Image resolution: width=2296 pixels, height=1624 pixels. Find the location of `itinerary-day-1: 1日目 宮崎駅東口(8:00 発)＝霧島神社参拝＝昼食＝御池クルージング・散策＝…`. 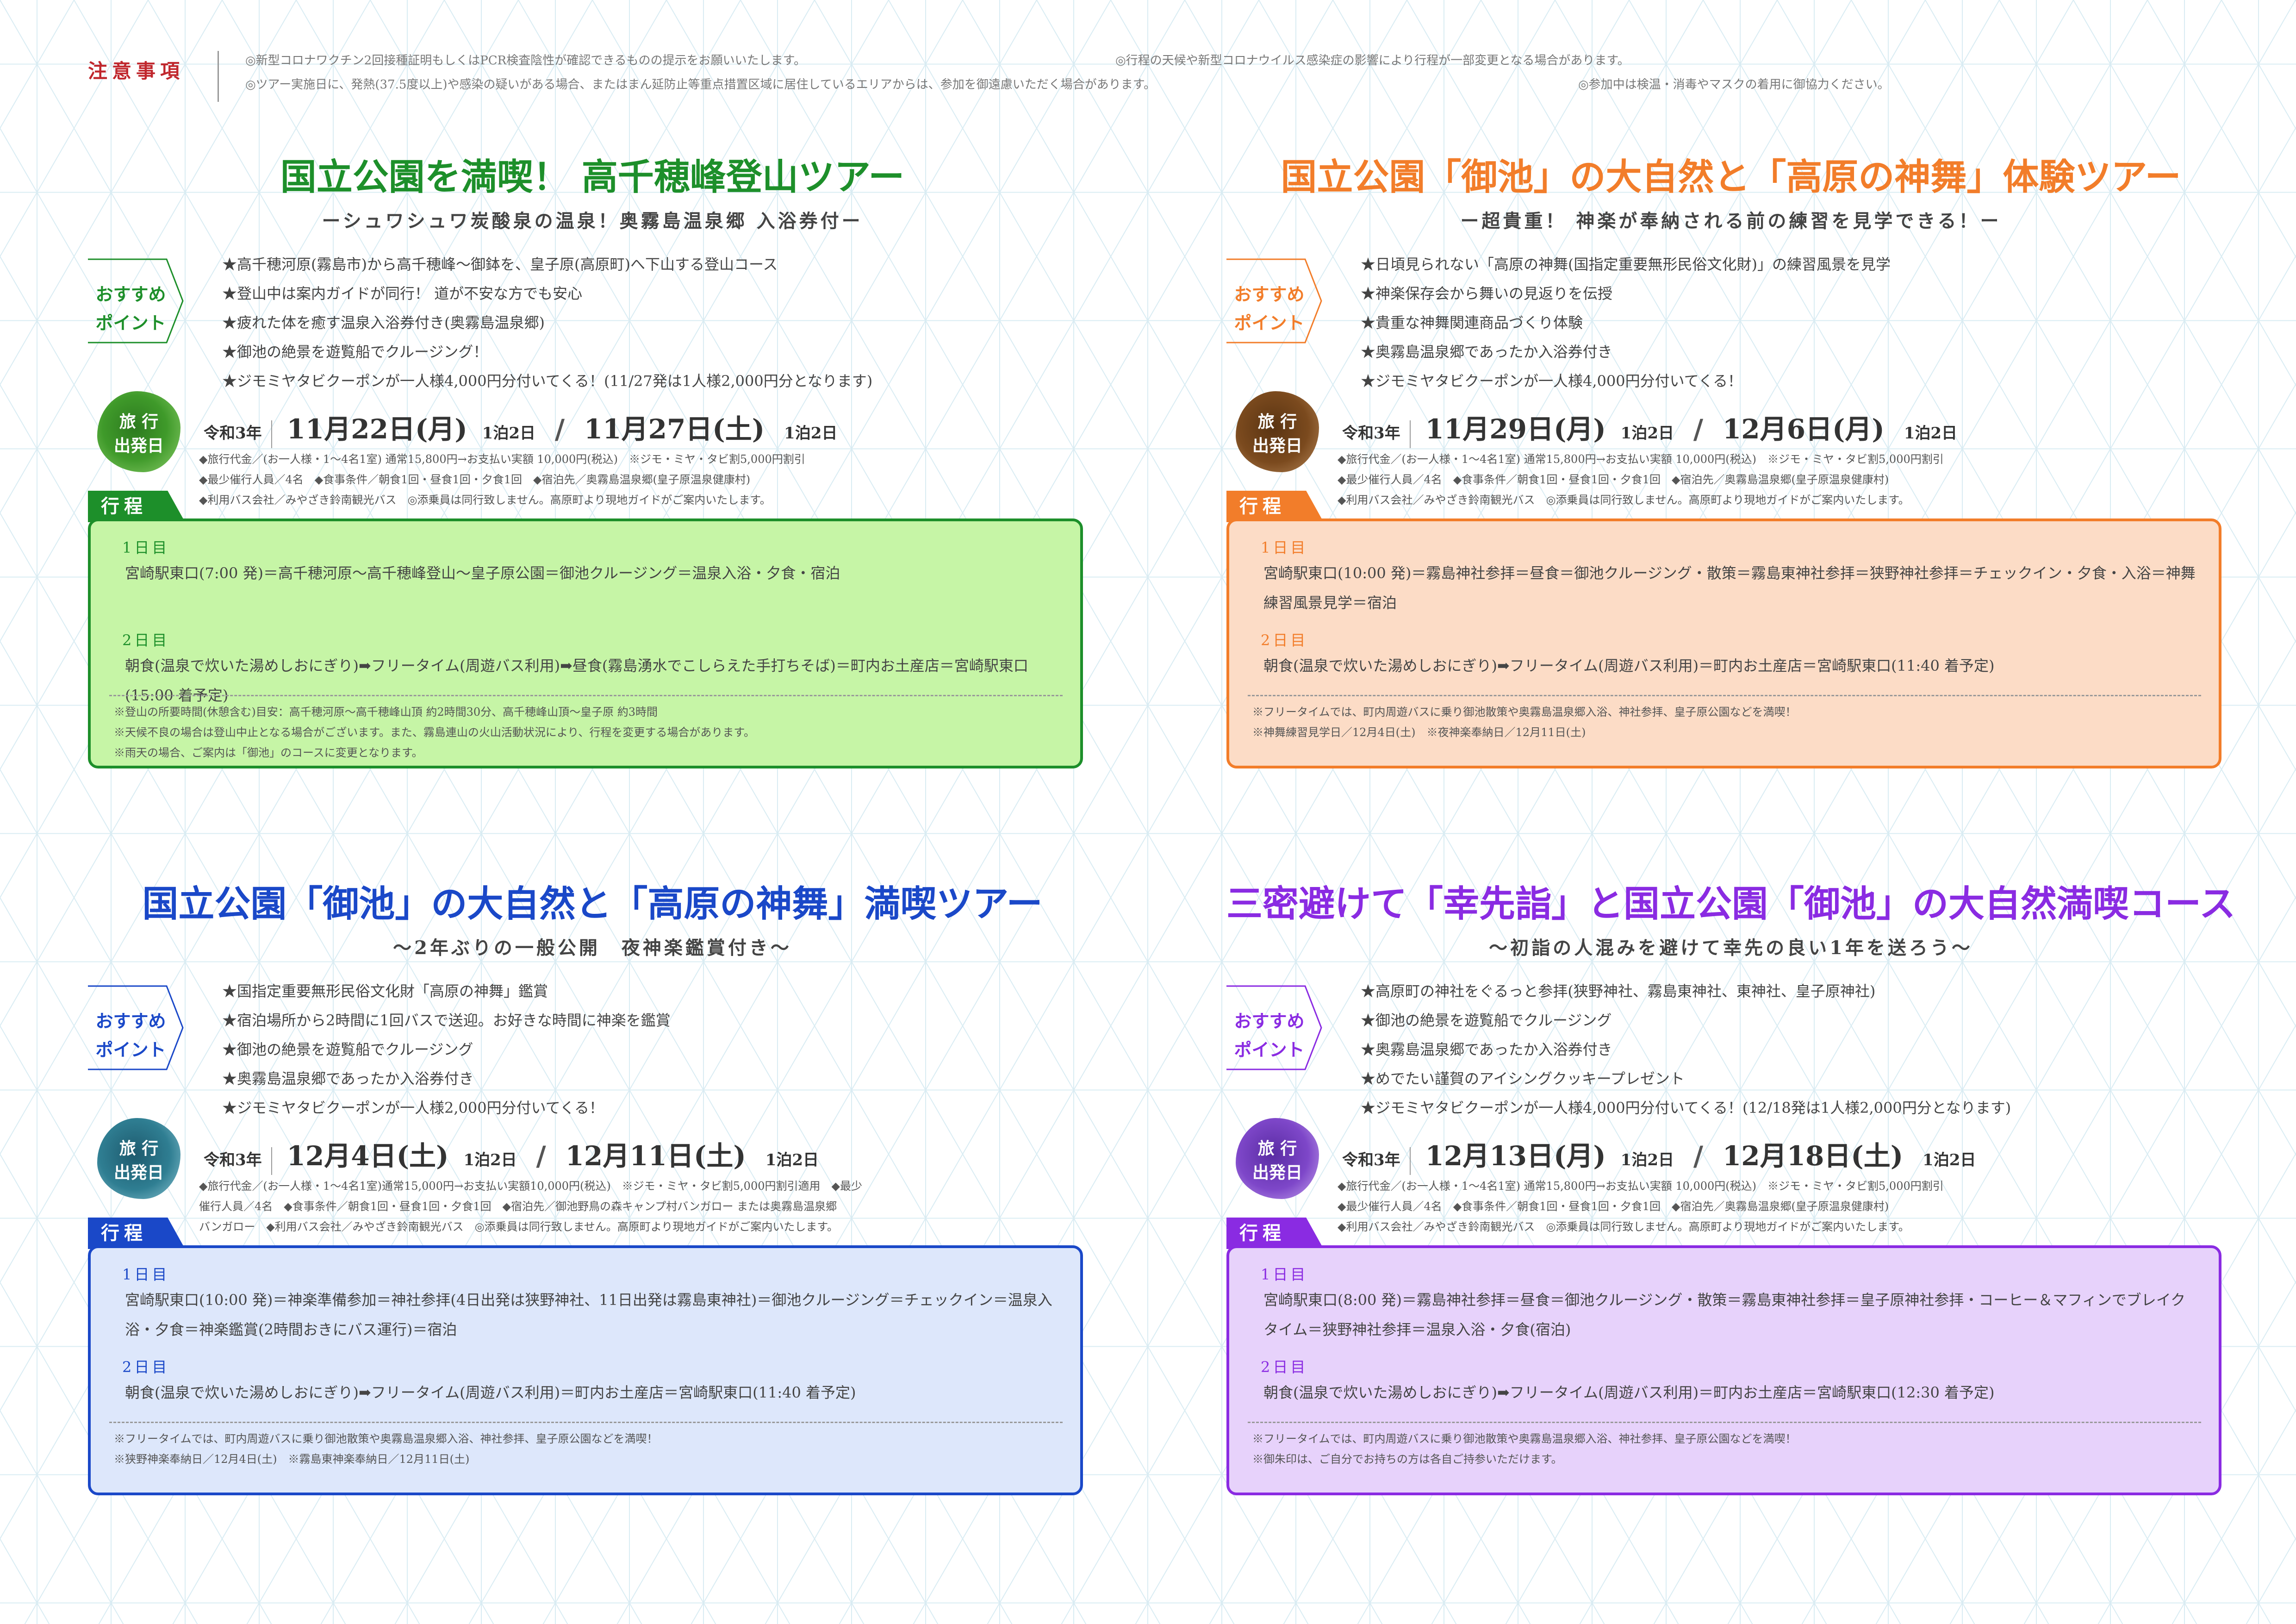

itinerary-day-1: 1日目 宮崎駅東口(8:00 発)＝霧島神社参拝＝昼食＝御池クルージング・散策＝… is located at coordinates (1724, 1303).